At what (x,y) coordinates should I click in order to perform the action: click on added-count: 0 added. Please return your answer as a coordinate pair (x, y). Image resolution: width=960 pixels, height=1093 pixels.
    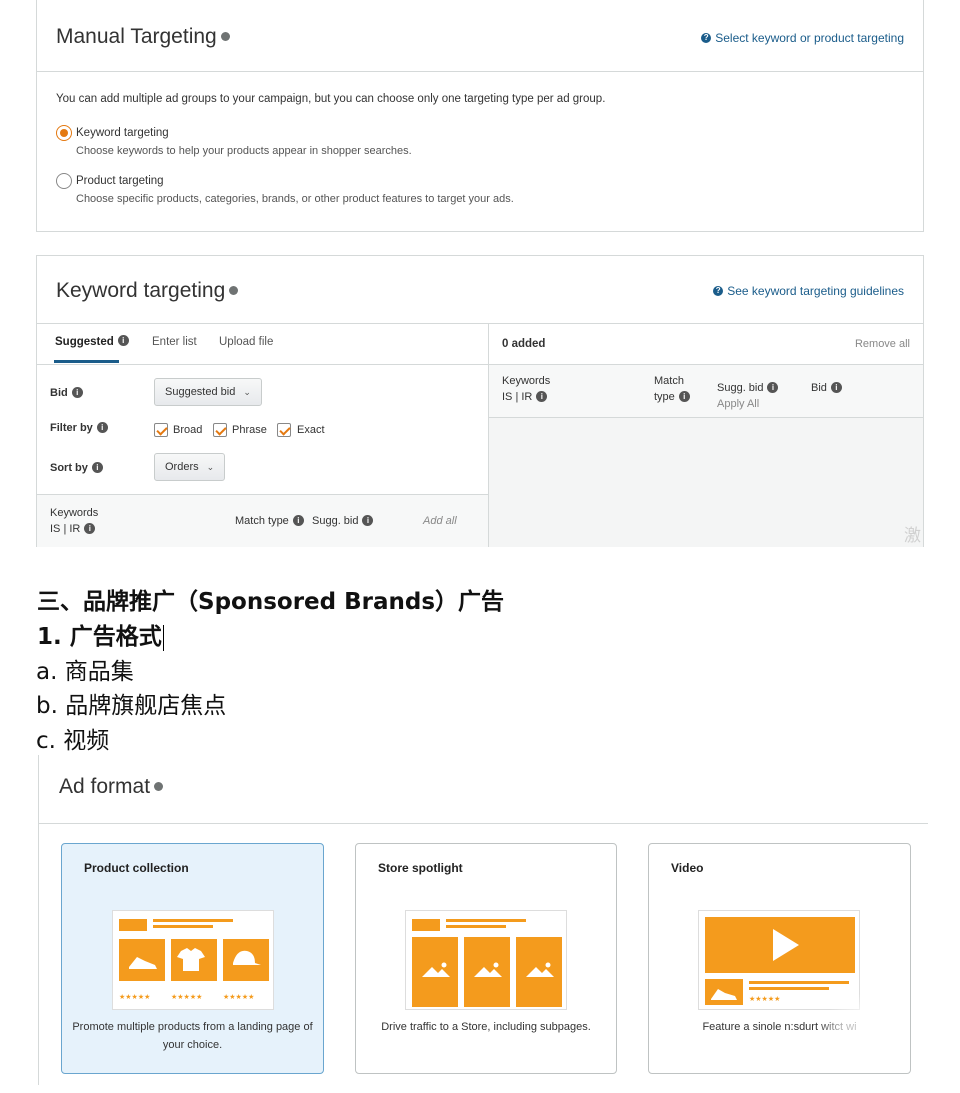
    Looking at the image, I should click on (524, 344).